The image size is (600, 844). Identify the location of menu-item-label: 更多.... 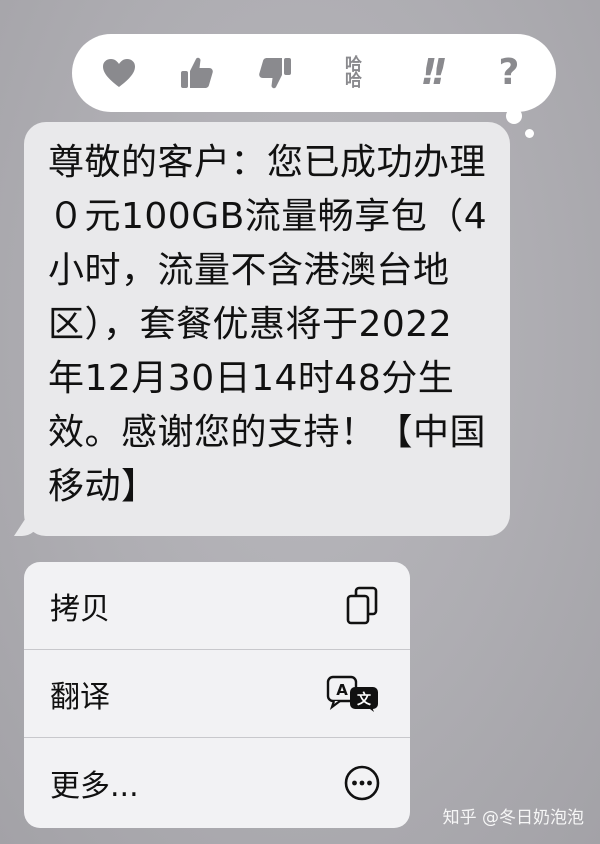
(94, 786).